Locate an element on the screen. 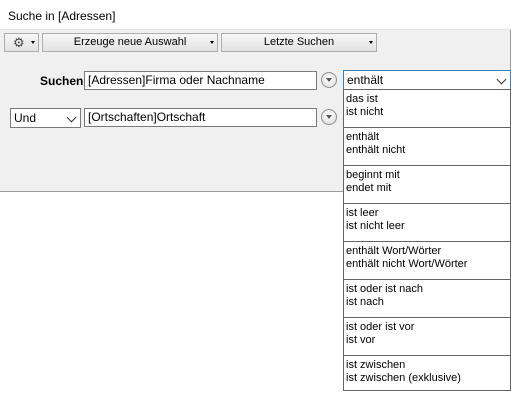  option-text: enthält Wort/Wörter is located at coordinates (394, 251).